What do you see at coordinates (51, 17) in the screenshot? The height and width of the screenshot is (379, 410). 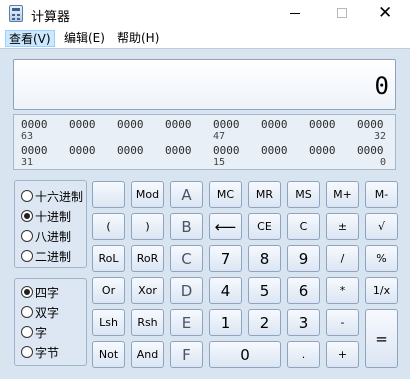 I see `window-title: 计算器` at bounding box center [51, 17].